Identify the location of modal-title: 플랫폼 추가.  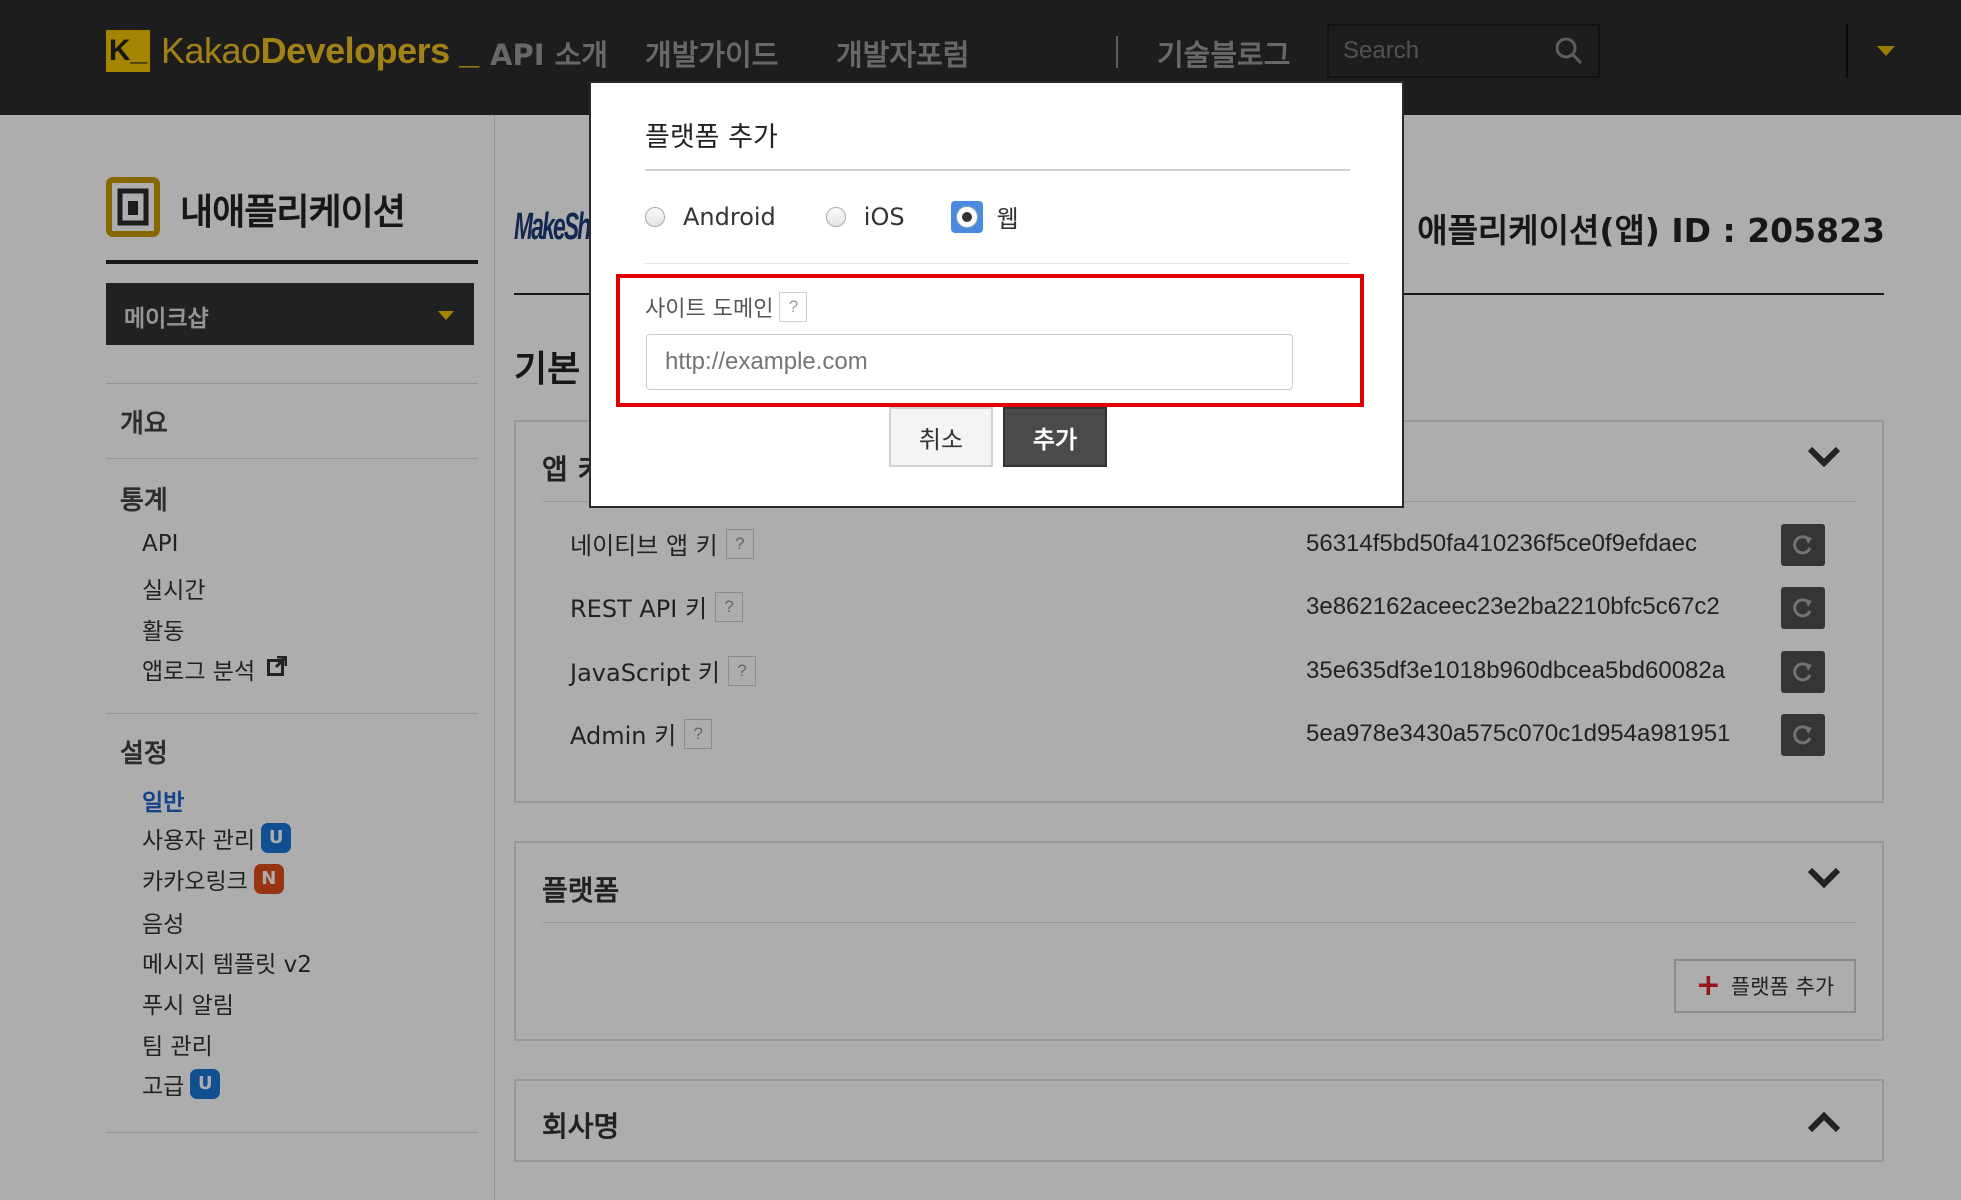
(711, 137).